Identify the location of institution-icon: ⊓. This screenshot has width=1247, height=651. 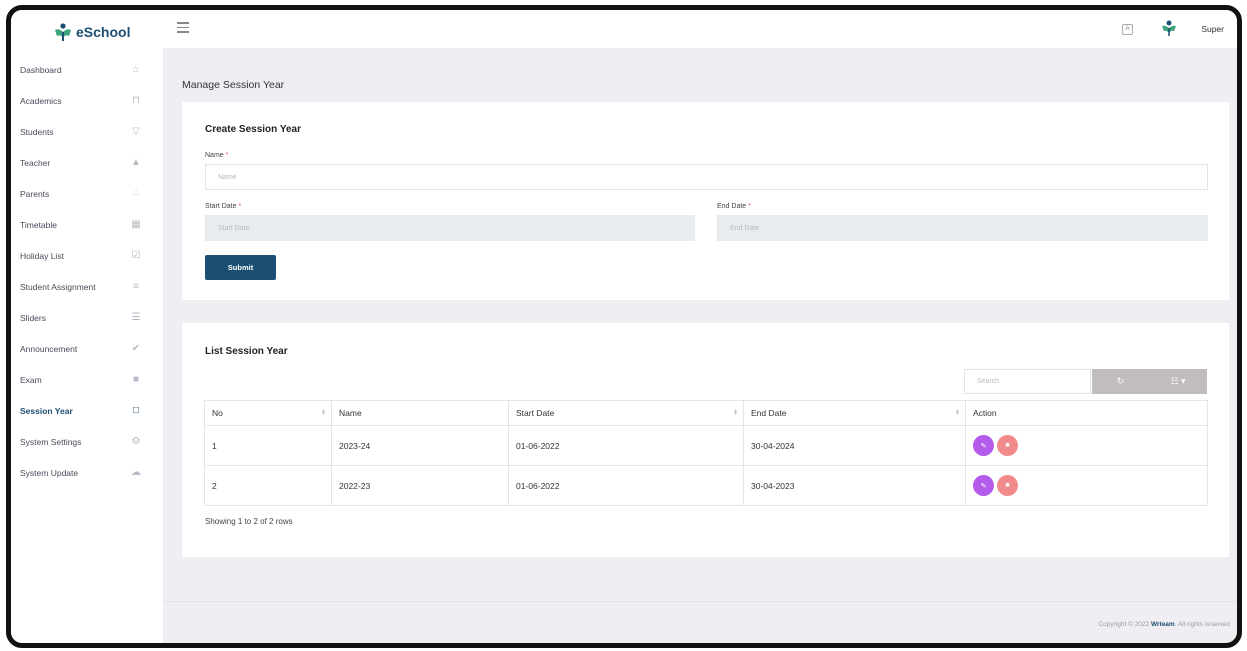
(136, 100).